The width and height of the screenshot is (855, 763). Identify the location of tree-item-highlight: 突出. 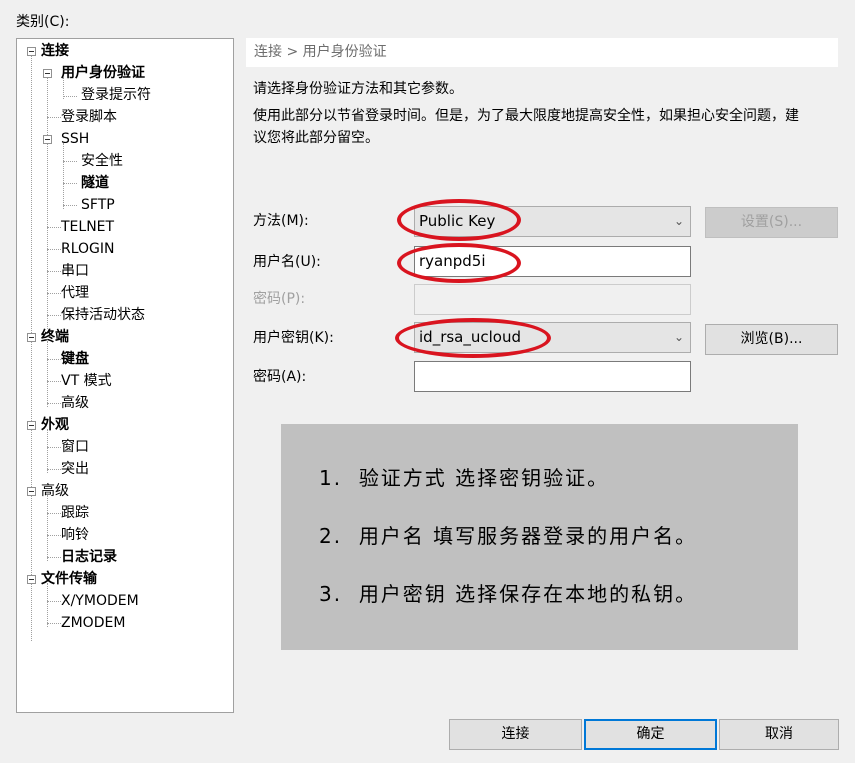
(75, 469).